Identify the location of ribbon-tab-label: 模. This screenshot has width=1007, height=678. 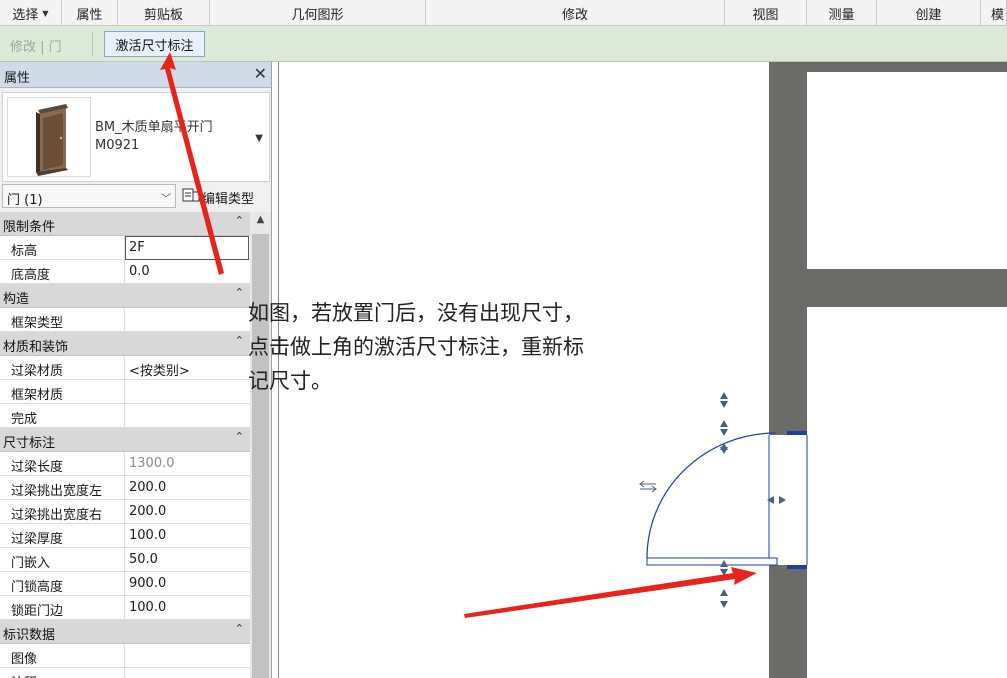
(997, 15).